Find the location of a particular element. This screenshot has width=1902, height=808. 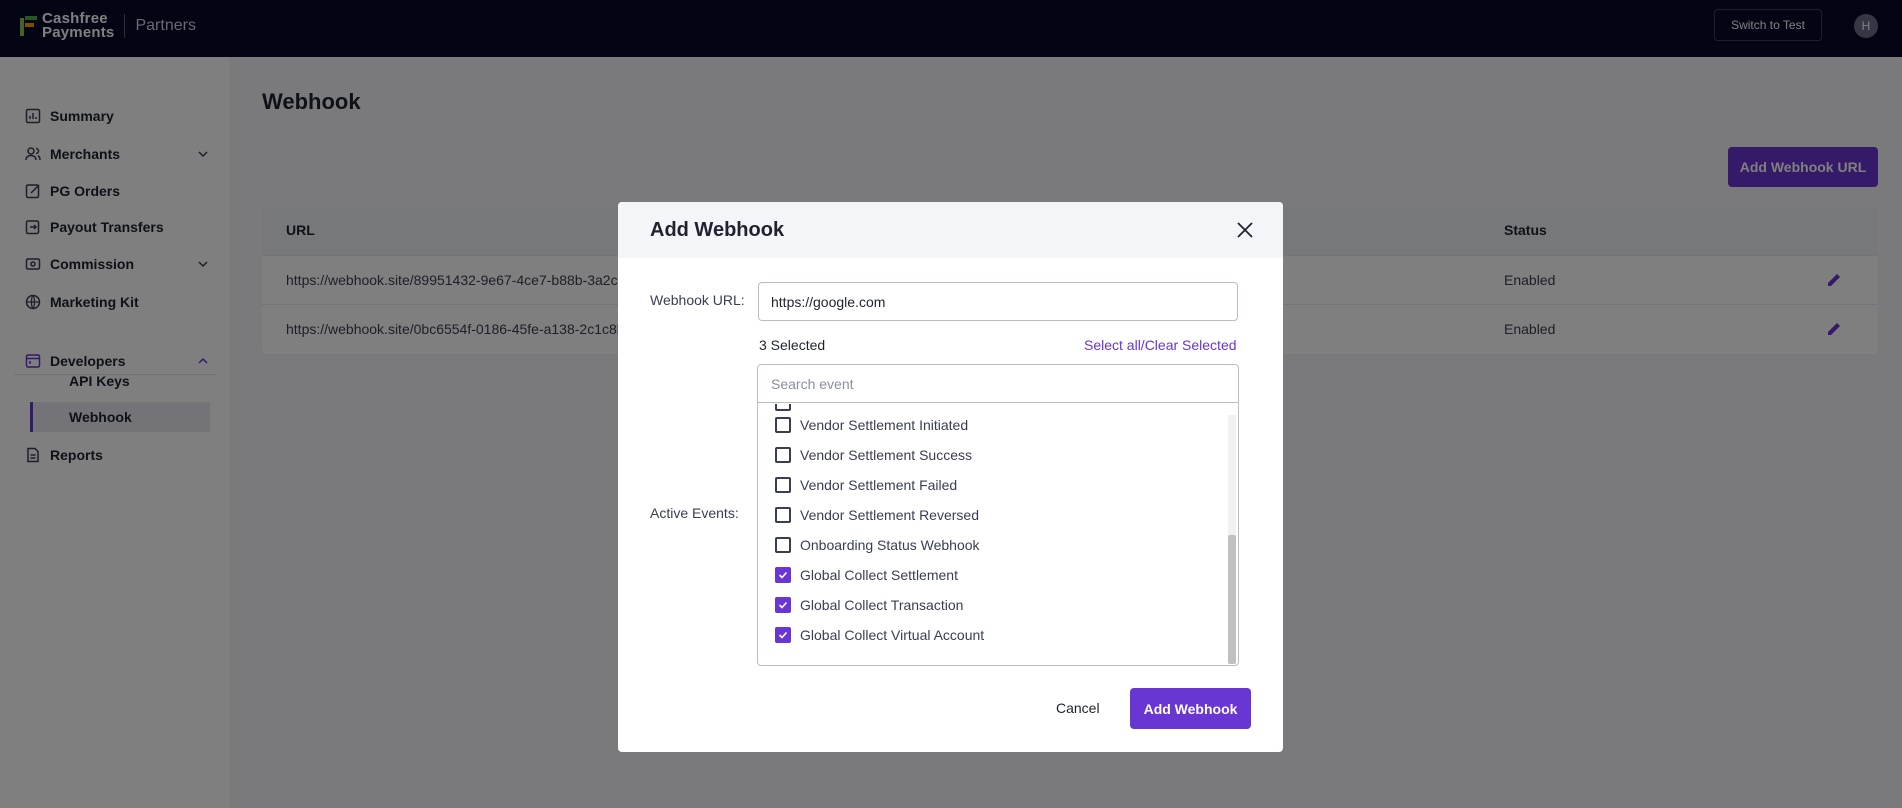

list-item: Onboarding Status Webhook is located at coordinates (877, 545).